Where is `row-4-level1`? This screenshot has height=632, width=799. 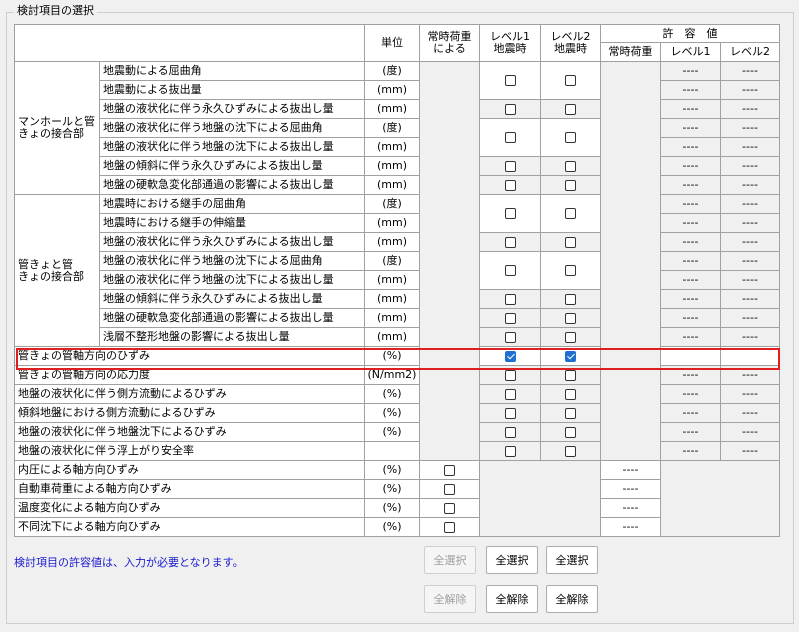
row-4-level1 is located at coordinates (510, 138).